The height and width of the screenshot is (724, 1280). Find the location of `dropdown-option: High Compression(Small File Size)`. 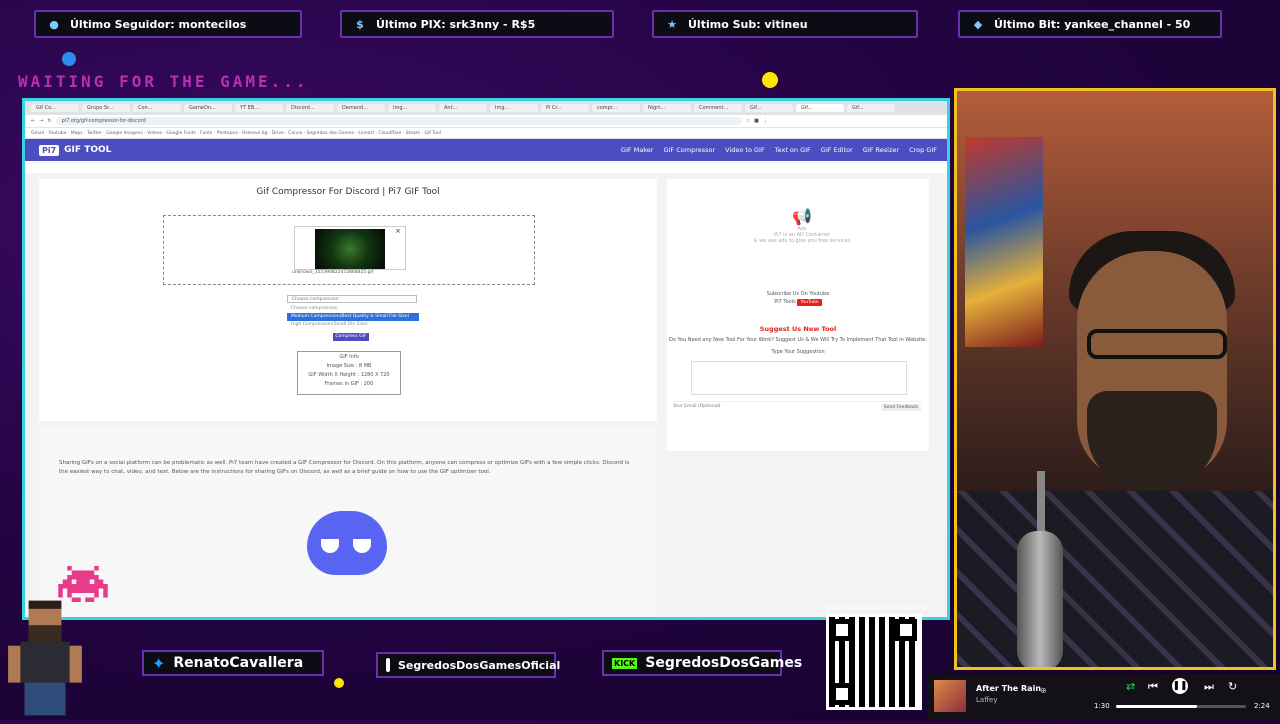

dropdown-option: High Compression(Small File Size) is located at coordinates (353, 325).